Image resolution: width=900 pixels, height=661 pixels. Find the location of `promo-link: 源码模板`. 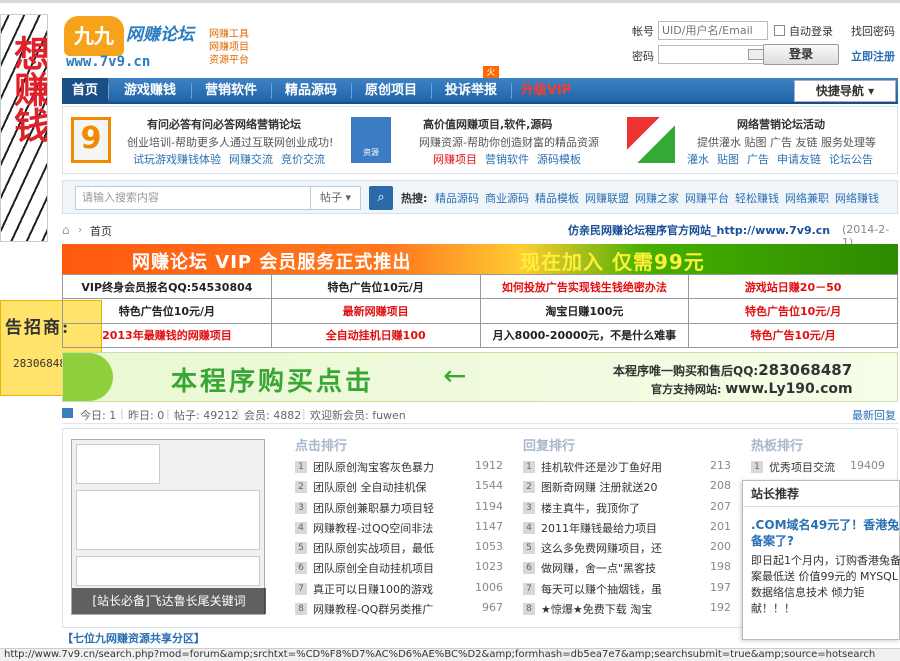

promo-link: 源码模板 is located at coordinates (559, 159).